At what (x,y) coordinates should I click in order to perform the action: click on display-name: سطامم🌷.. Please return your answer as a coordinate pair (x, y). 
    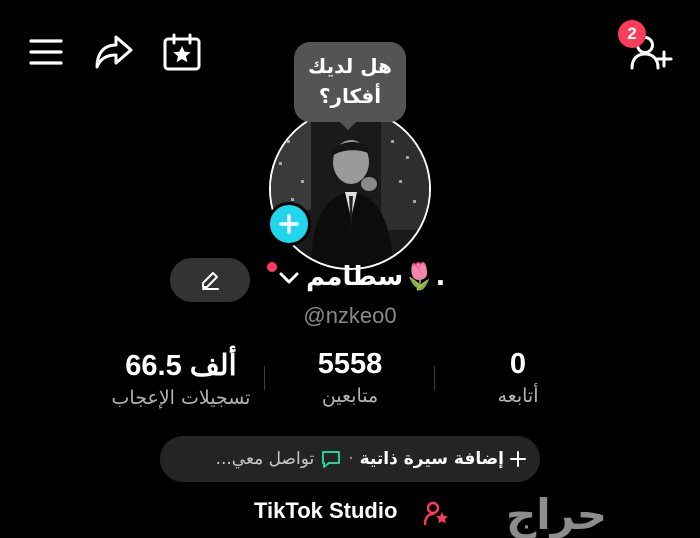
    Looking at the image, I should click on (376, 277).